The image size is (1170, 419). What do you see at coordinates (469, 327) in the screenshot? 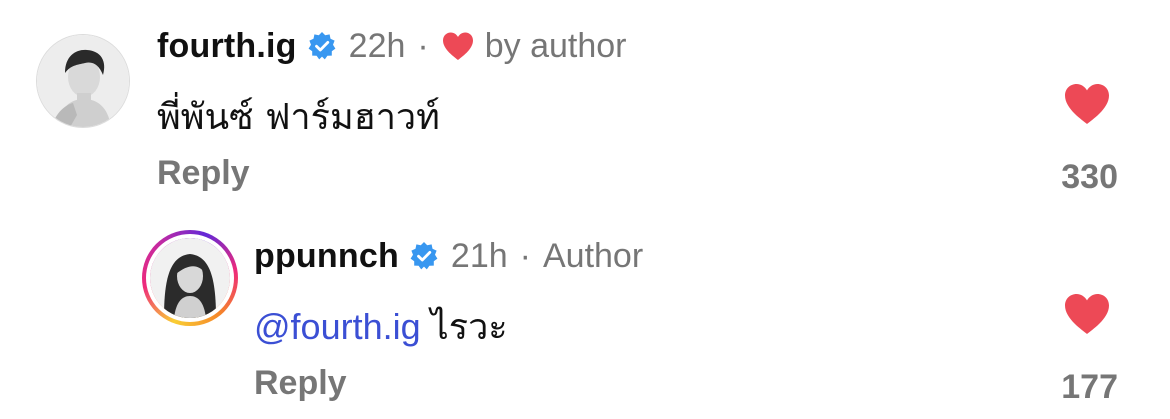
I see `comment-body: ไรวะ` at bounding box center [469, 327].